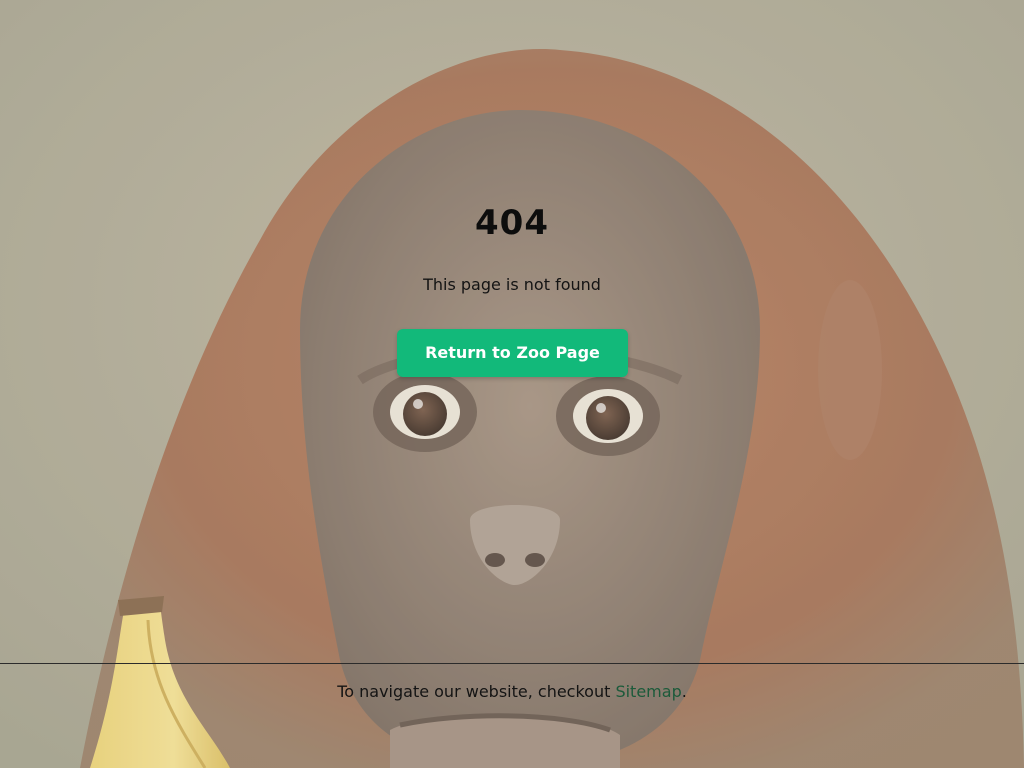 This screenshot has height=768, width=1024. I want to click on error-message: This page is not found, so click(512, 284).